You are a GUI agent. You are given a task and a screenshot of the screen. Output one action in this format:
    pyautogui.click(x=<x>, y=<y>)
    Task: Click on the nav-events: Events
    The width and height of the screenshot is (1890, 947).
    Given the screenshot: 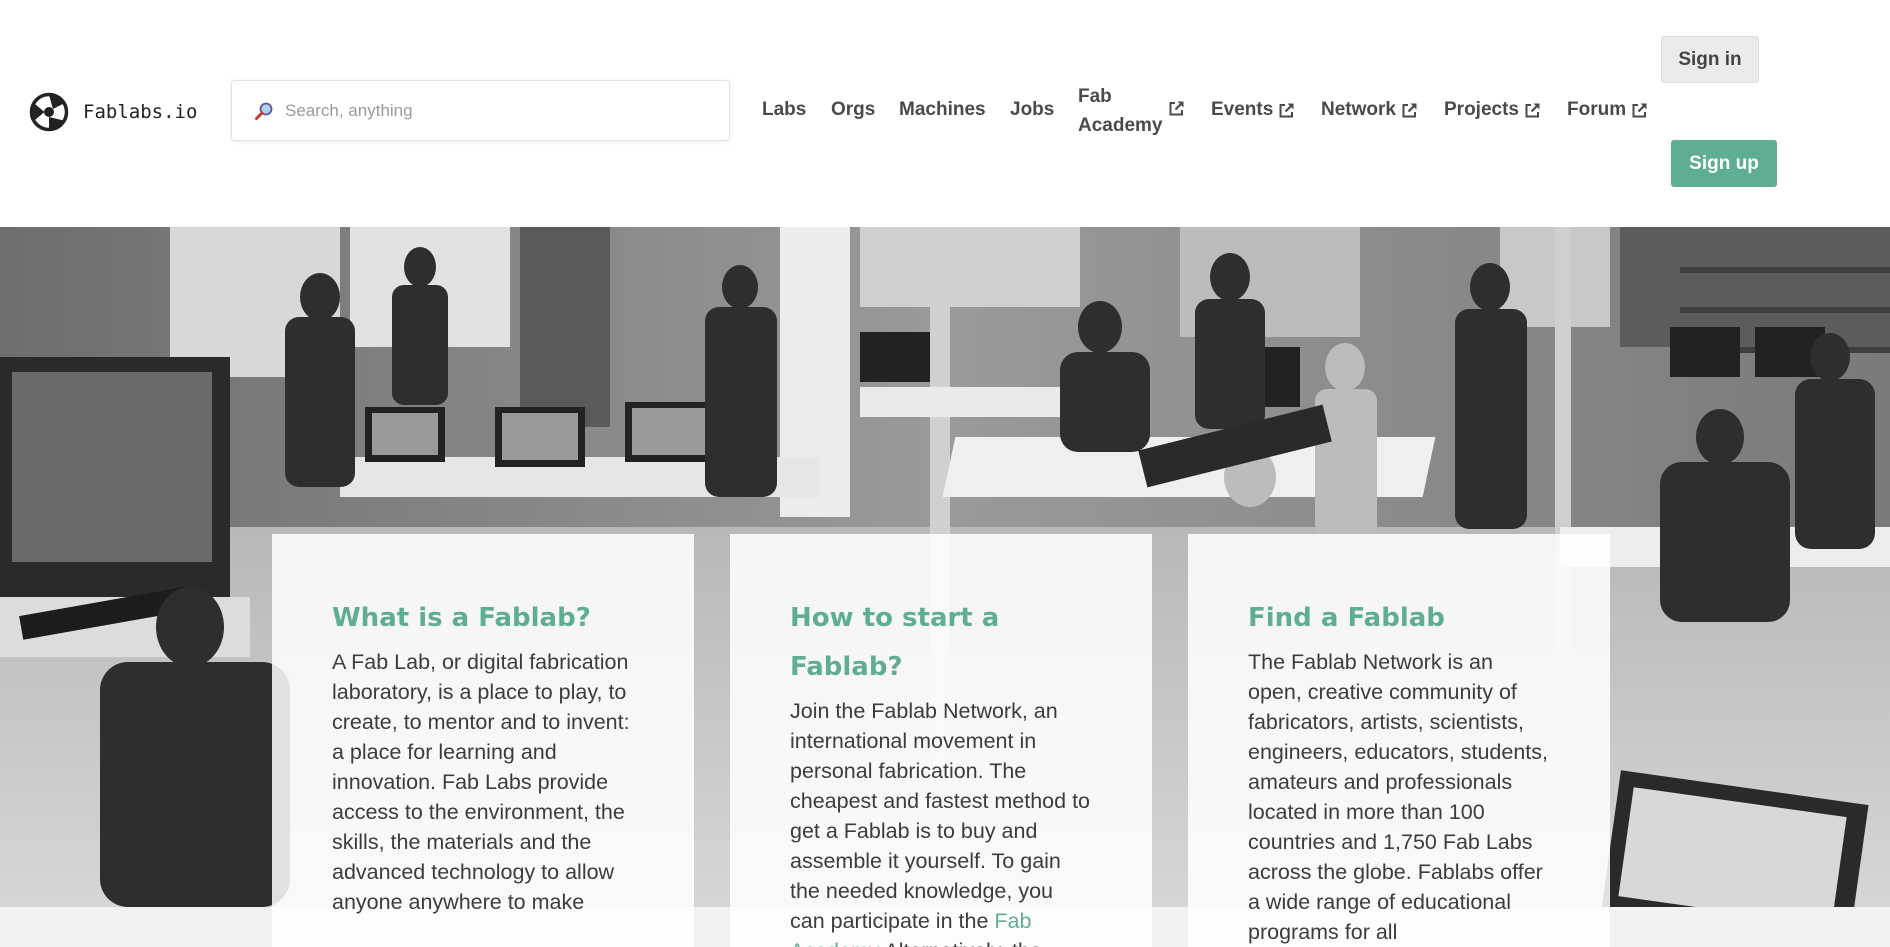 What is the action you would take?
    pyautogui.click(x=1253, y=110)
    